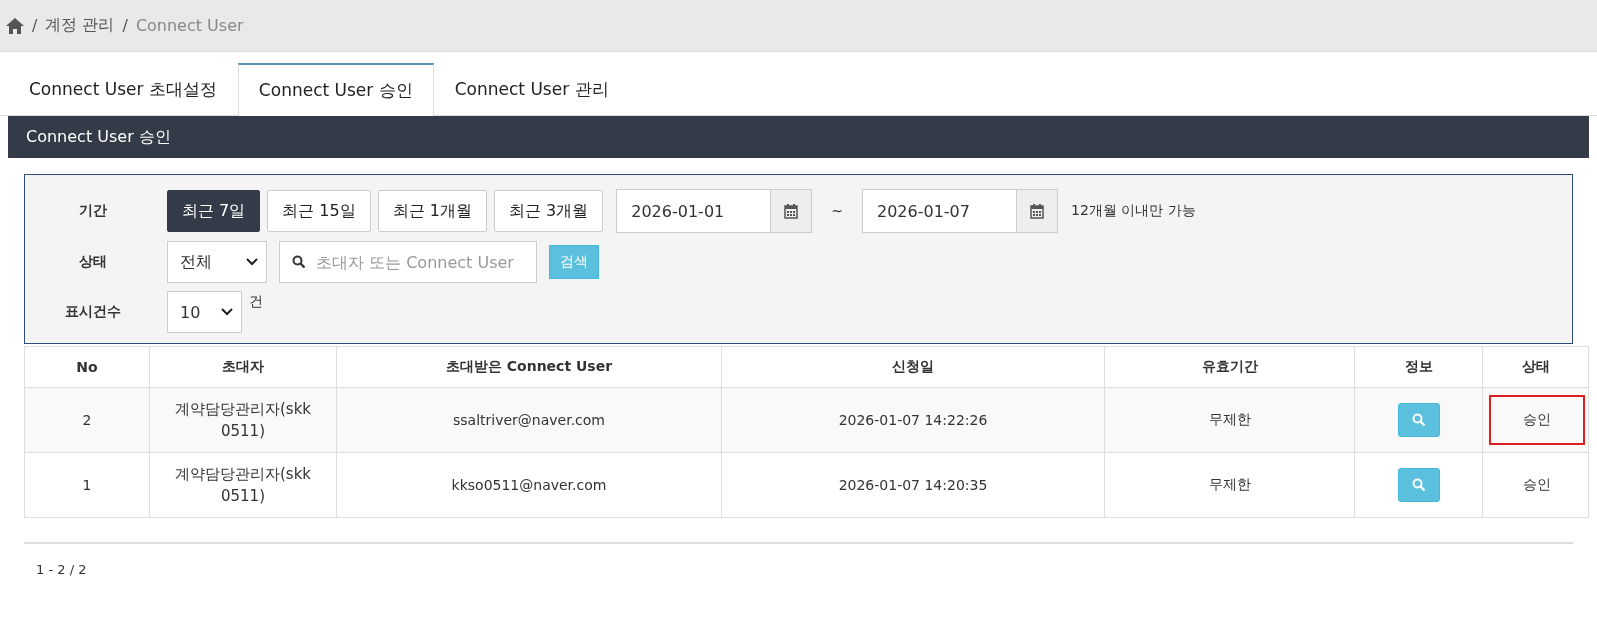 The height and width of the screenshot is (627, 1597). Describe the element at coordinates (1418, 367) in the screenshot. I see `column-header: 정보` at that location.